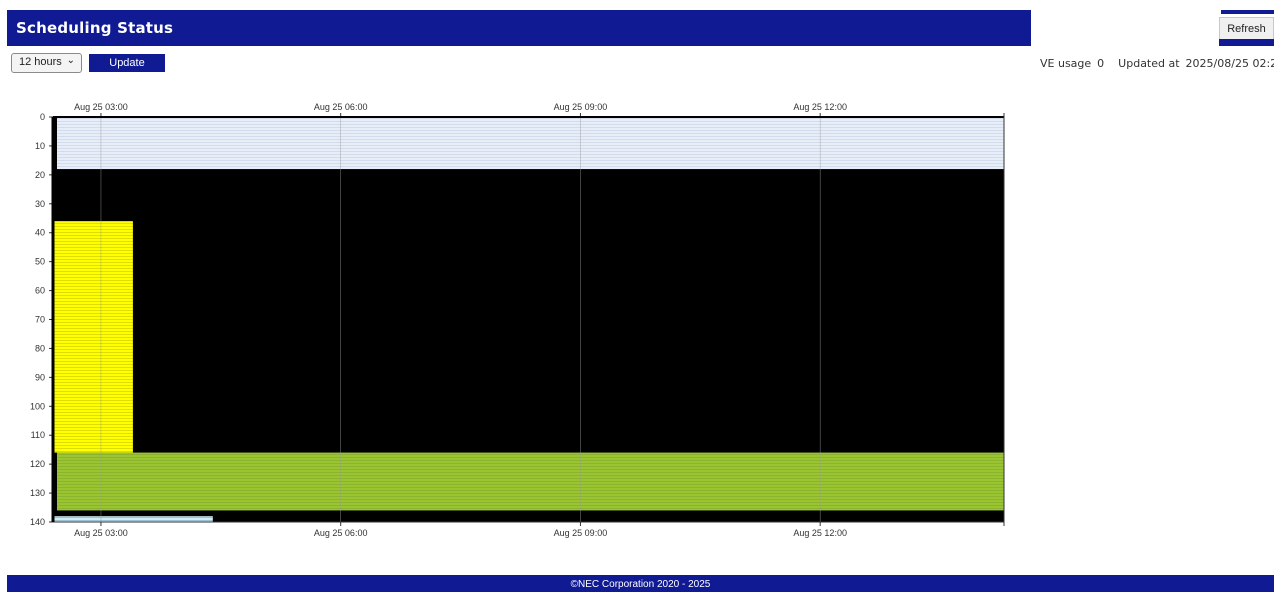  Describe the element at coordinates (37, 493) in the screenshot. I see `y-tick-label: 130` at that location.